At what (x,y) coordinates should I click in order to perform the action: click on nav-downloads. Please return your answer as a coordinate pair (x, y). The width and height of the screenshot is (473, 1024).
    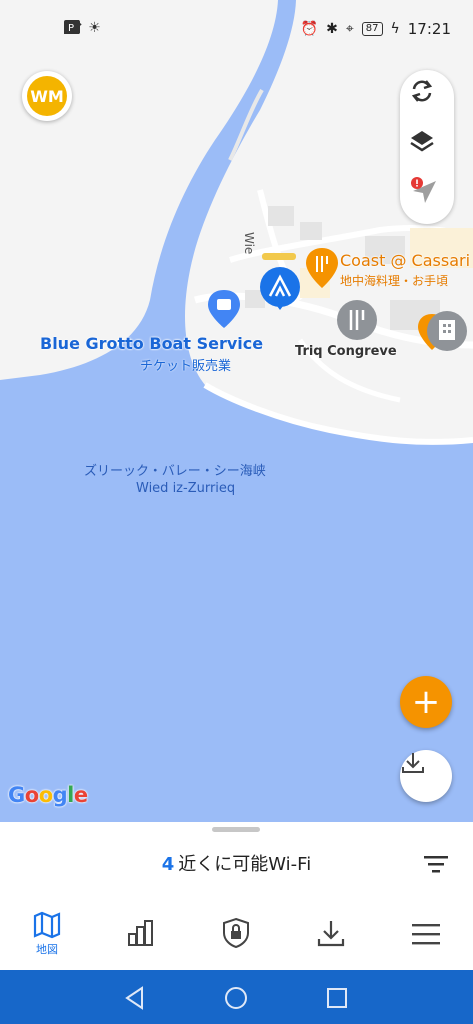
    Looking at the image, I should click on (331, 934).